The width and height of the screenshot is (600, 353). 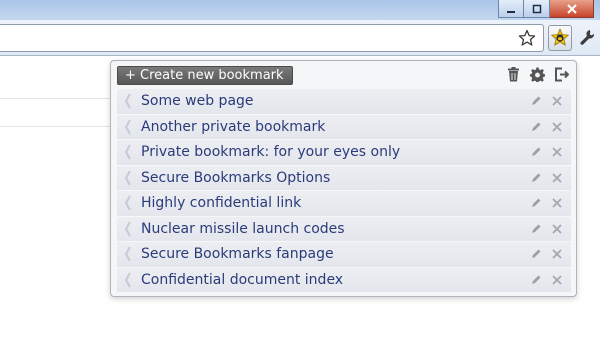 I want to click on bookmark-label: Confidential document index, so click(x=242, y=280).